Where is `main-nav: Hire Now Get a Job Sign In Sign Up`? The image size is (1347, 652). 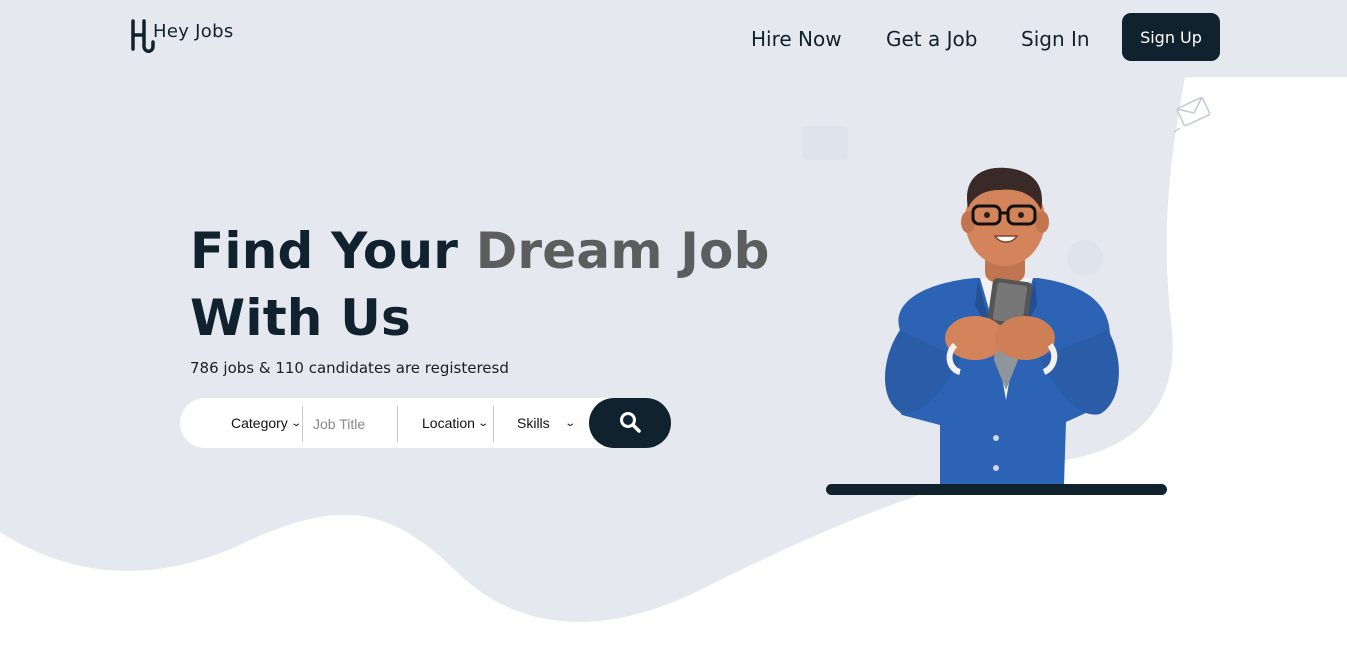
main-nav: Hire Now Get a Job Sign In Sign Up is located at coordinates (673, 37).